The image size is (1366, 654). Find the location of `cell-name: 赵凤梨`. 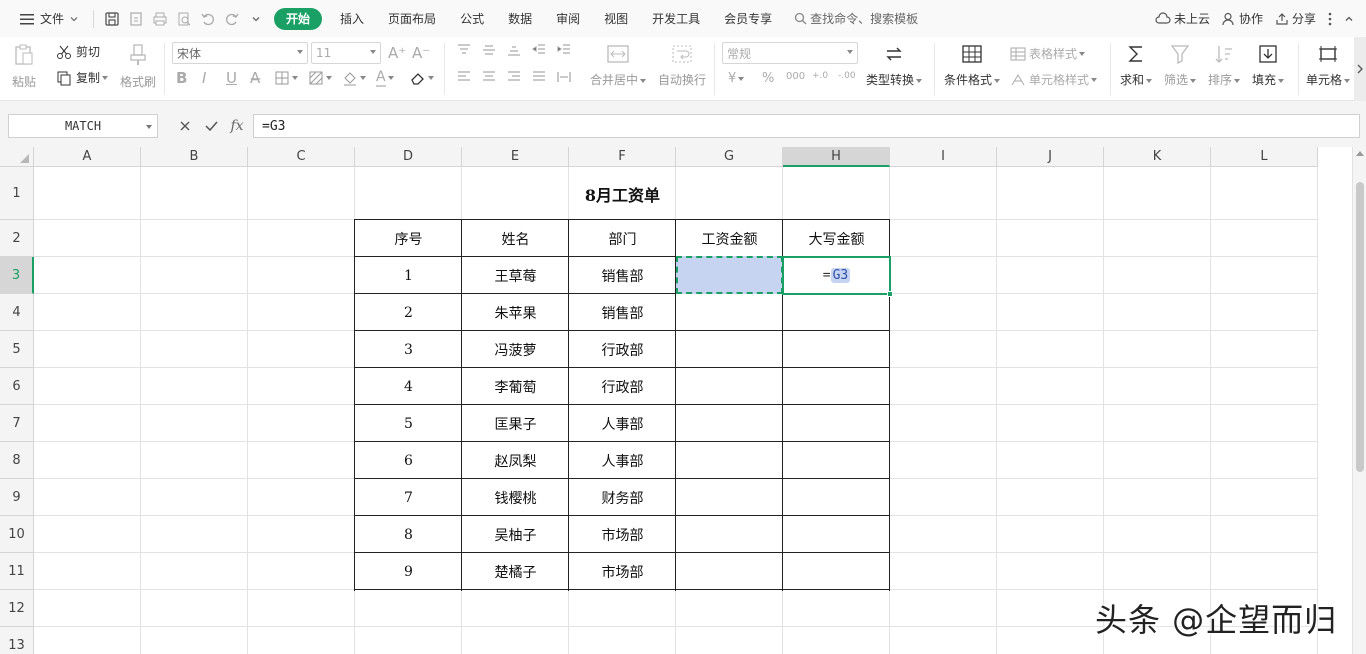

cell-name: 赵凤梨 is located at coordinates (515, 460).